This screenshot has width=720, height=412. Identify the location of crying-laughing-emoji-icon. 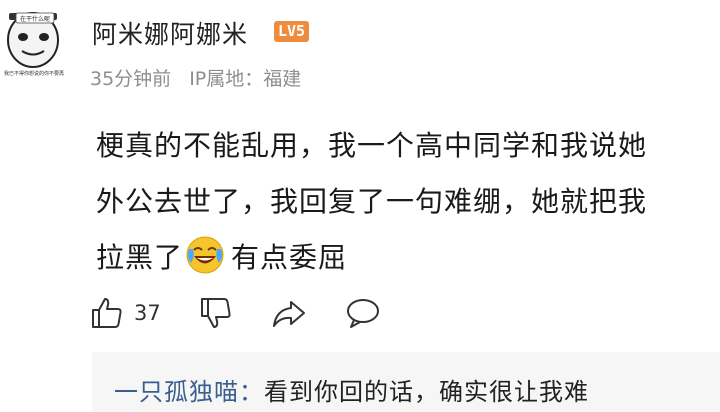
(205, 255).